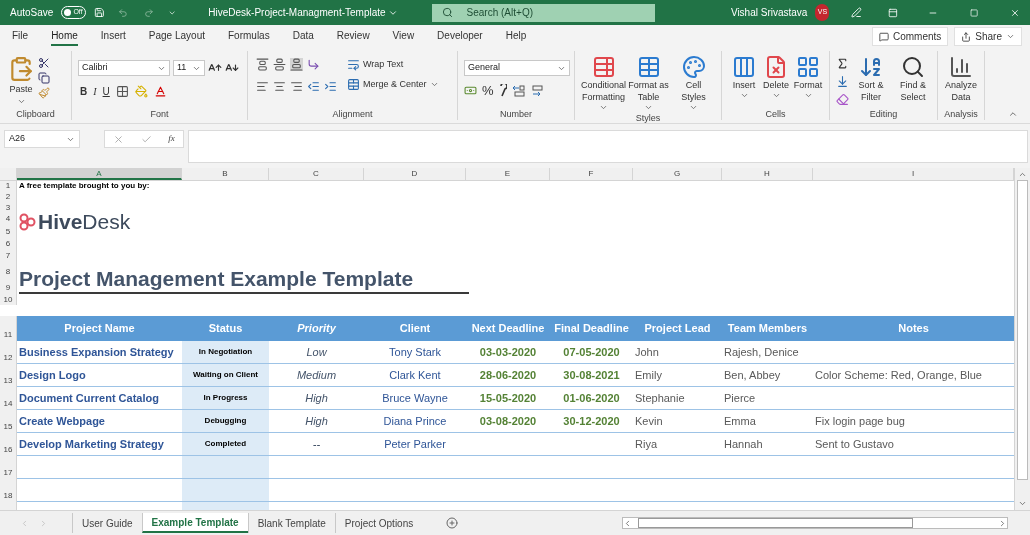 The width and height of the screenshot is (1030, 535). I want to click on font-size-field: 11, so click(189, 68).